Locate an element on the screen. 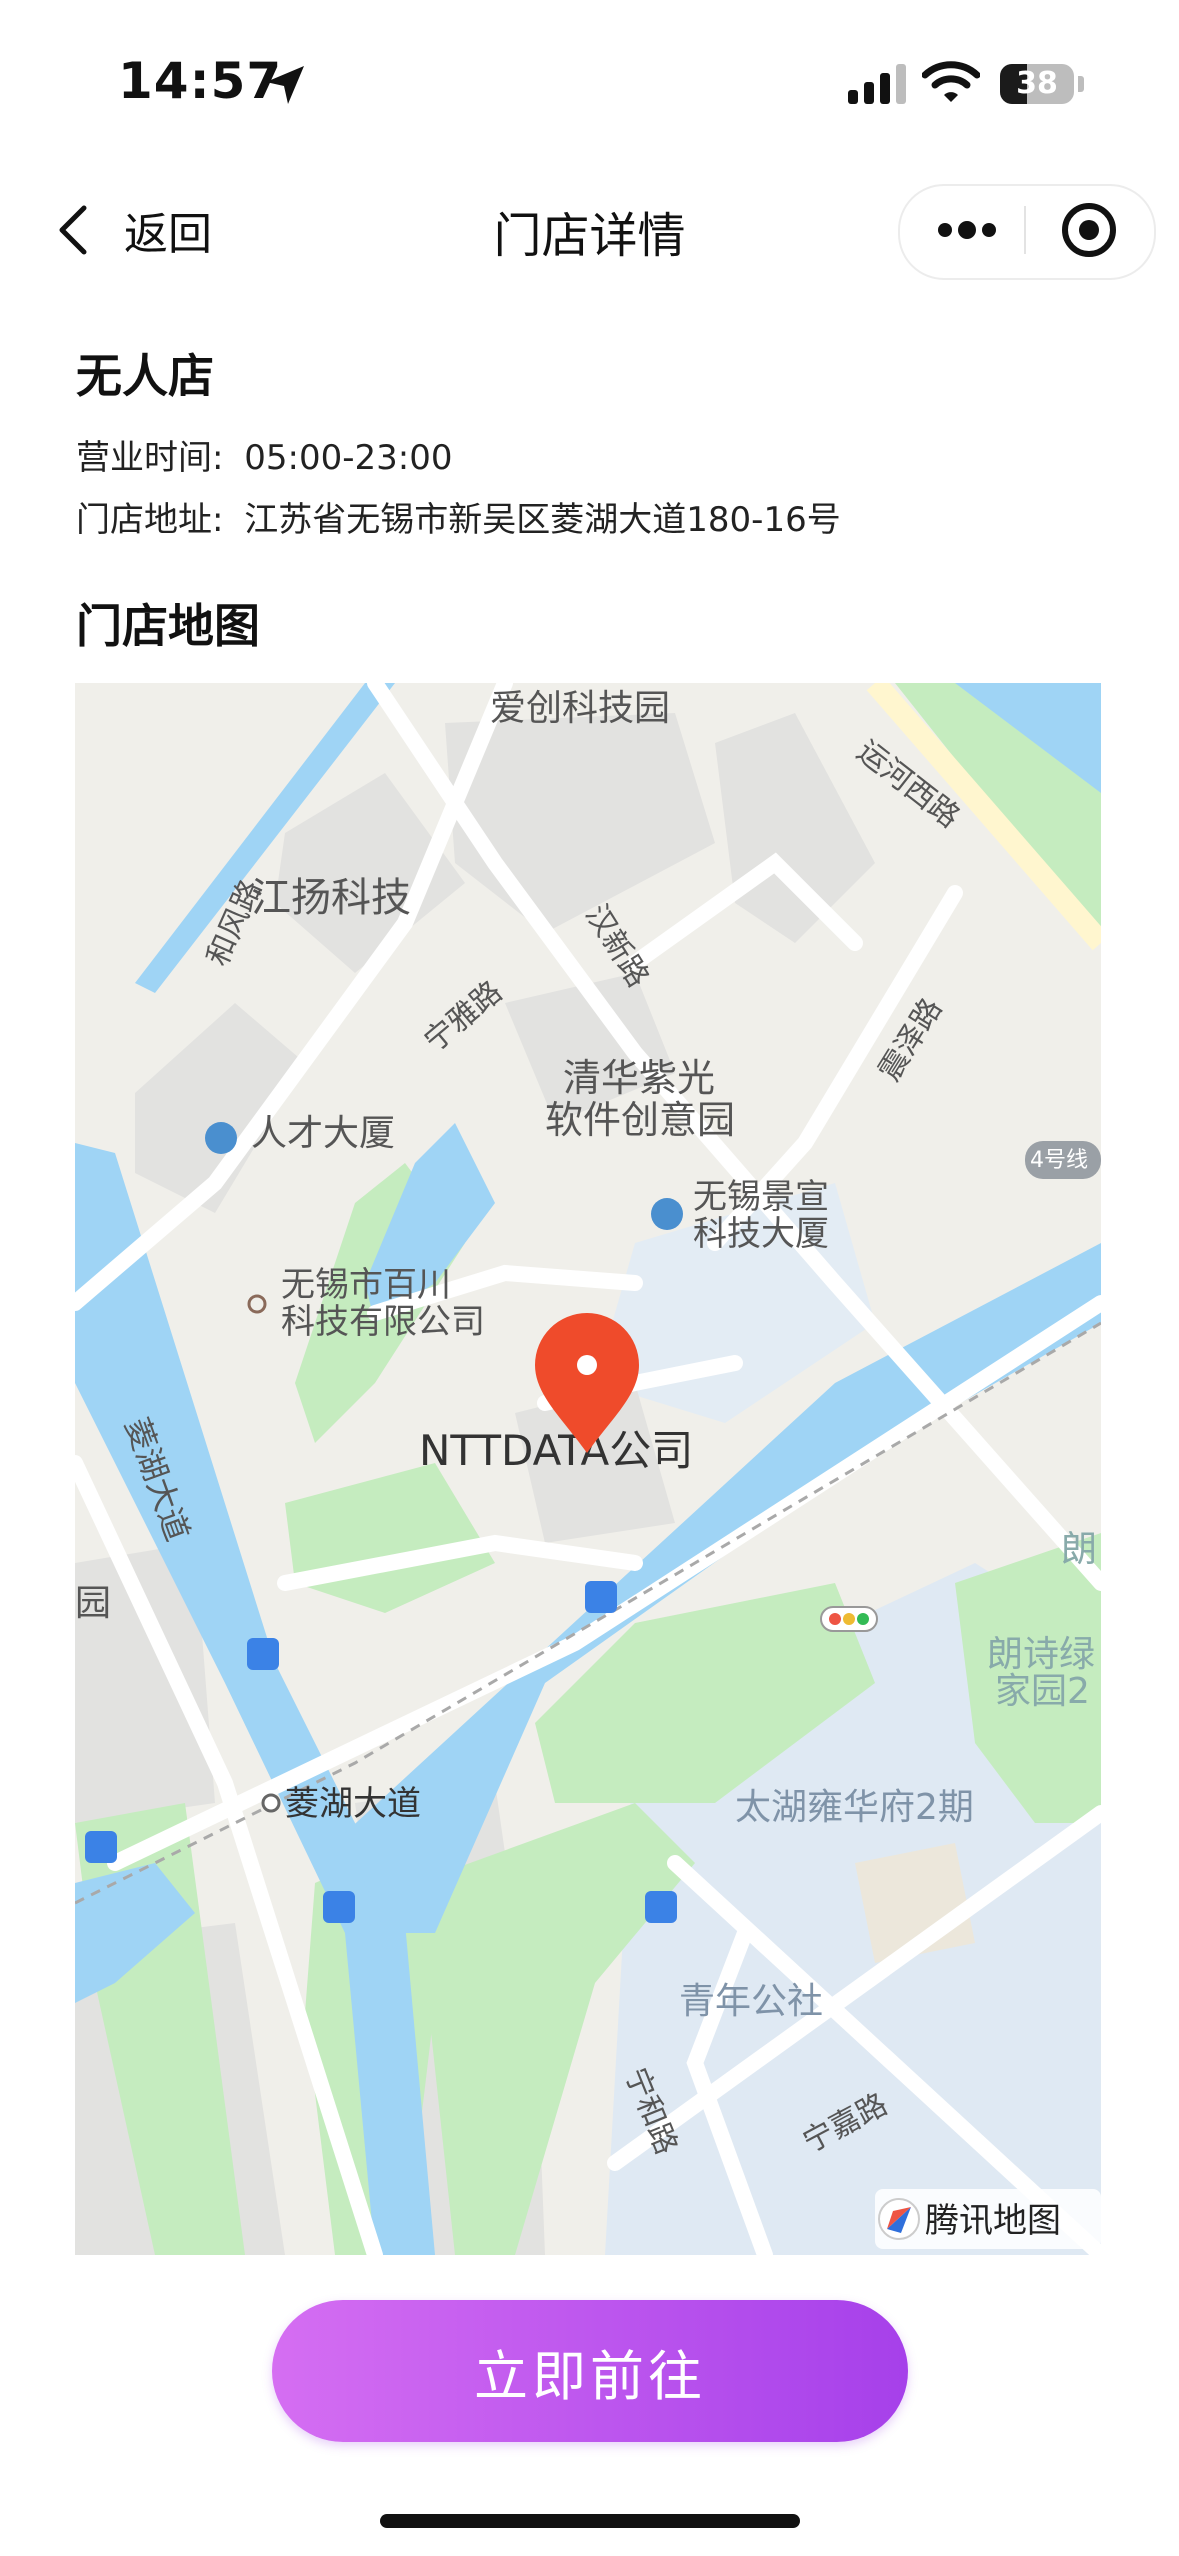 The height and width of the screenshot is (2556, 1179). address-label: 门店地址: is located at coordinates (150, 520).